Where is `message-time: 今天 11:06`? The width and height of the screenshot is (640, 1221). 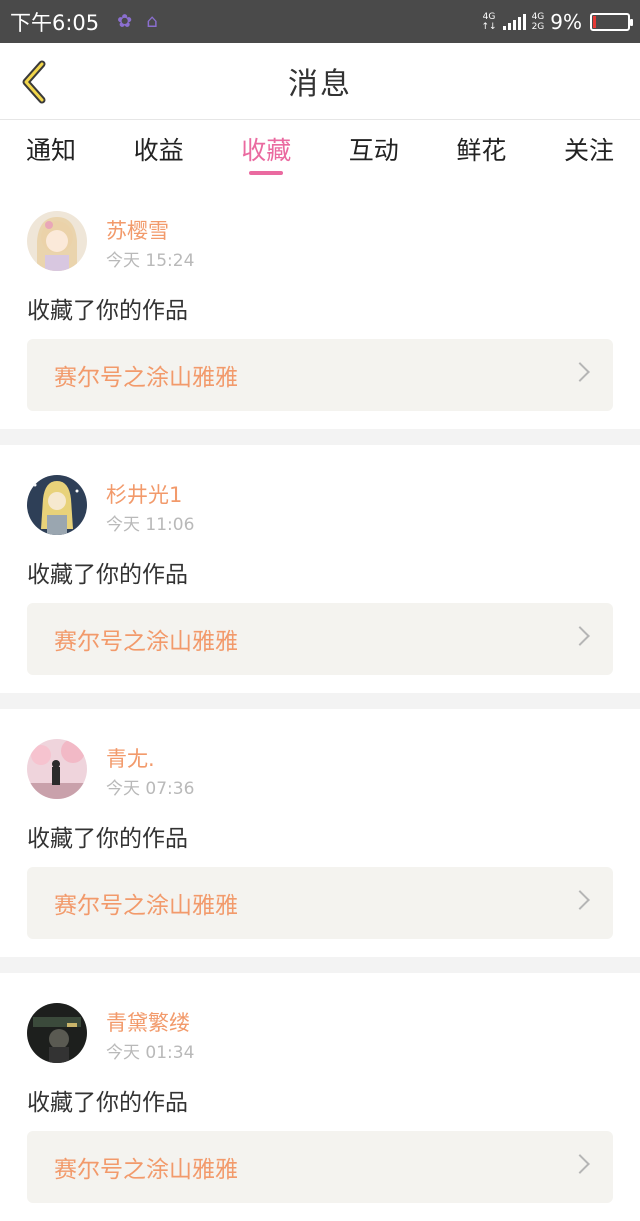
message-time: 今天 11:06 is located at coordinates (150, 525).